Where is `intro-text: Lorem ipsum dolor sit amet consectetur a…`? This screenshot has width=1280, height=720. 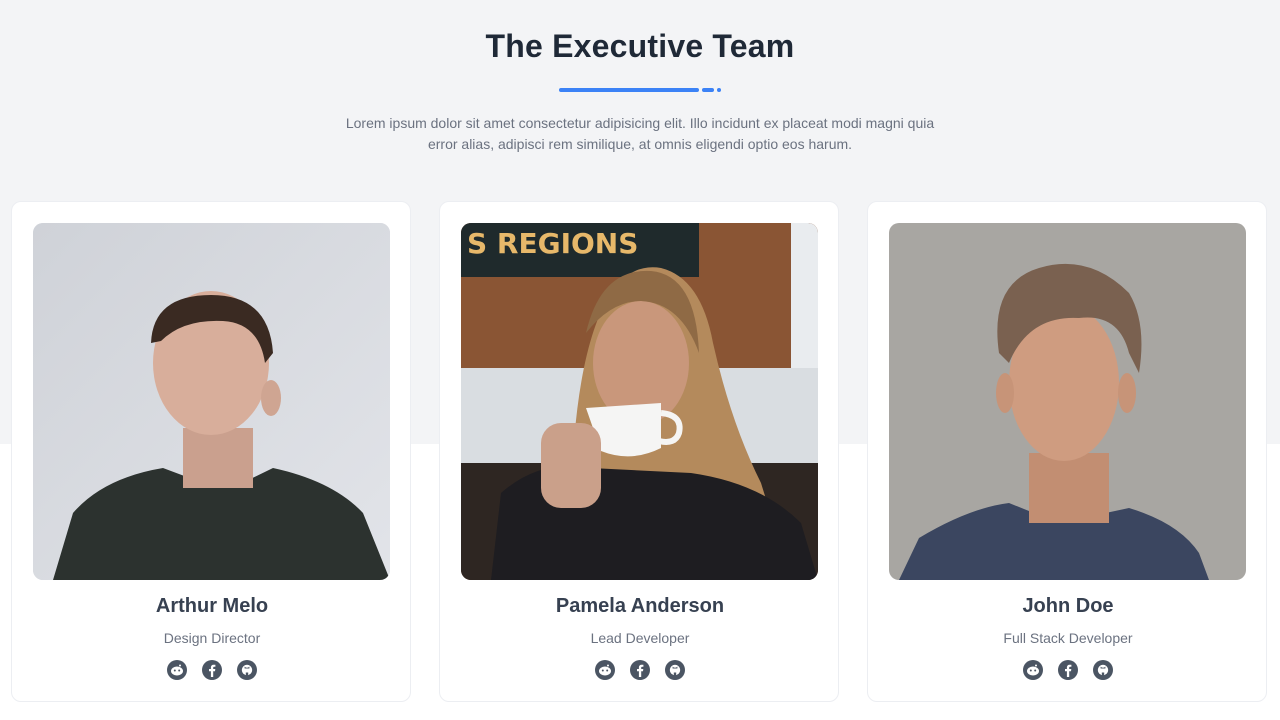 intro-text: Lorem ipsum dolor sit amet consectetur a… is located at coordinates (640, 133).